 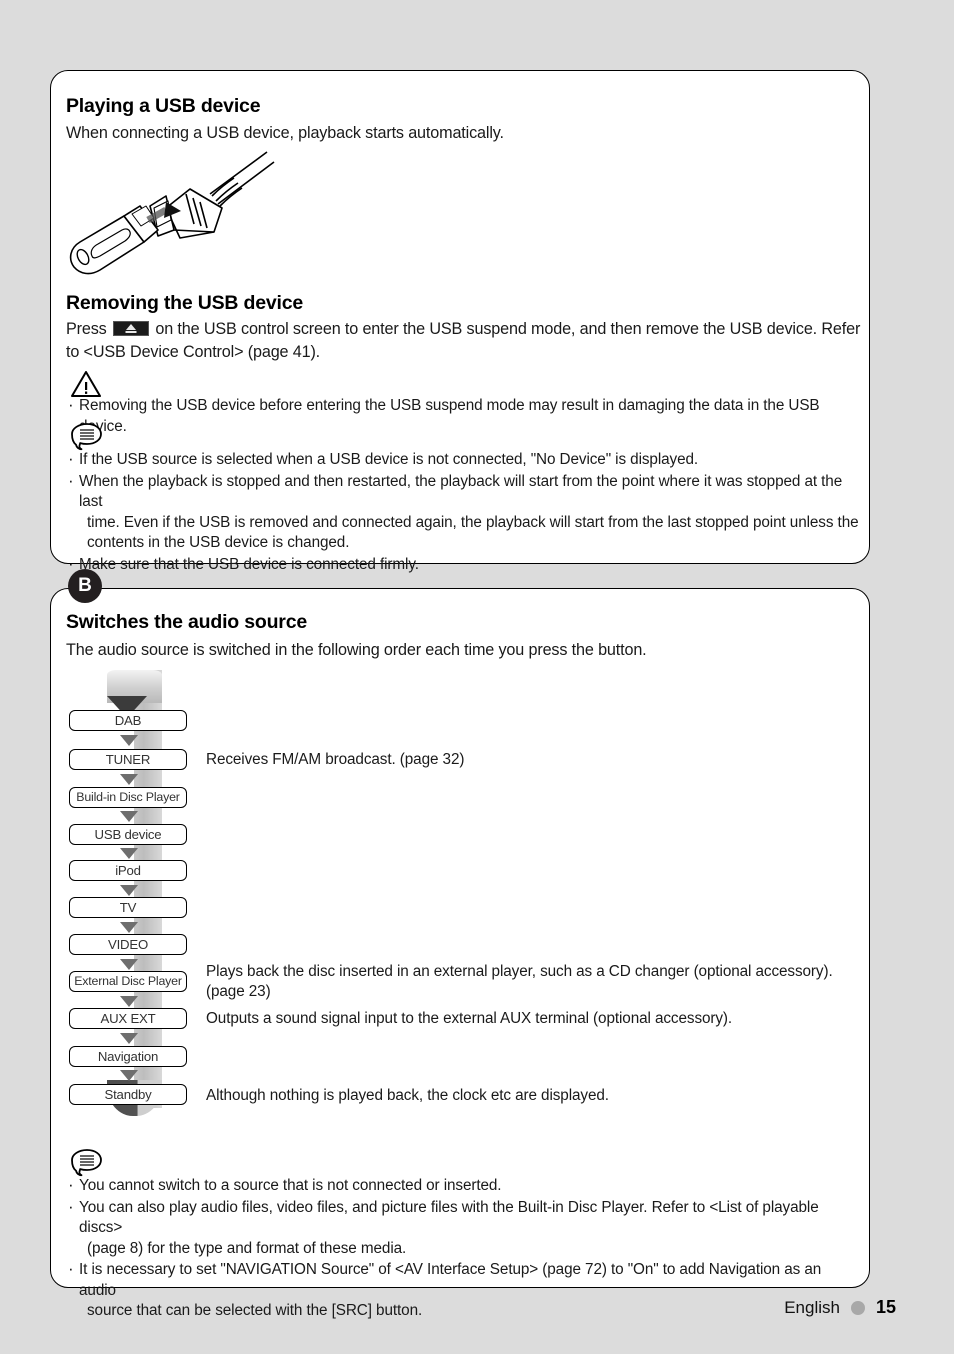 I want to click on flow-node-tuner: TUNER, so click(x=128, y=759).